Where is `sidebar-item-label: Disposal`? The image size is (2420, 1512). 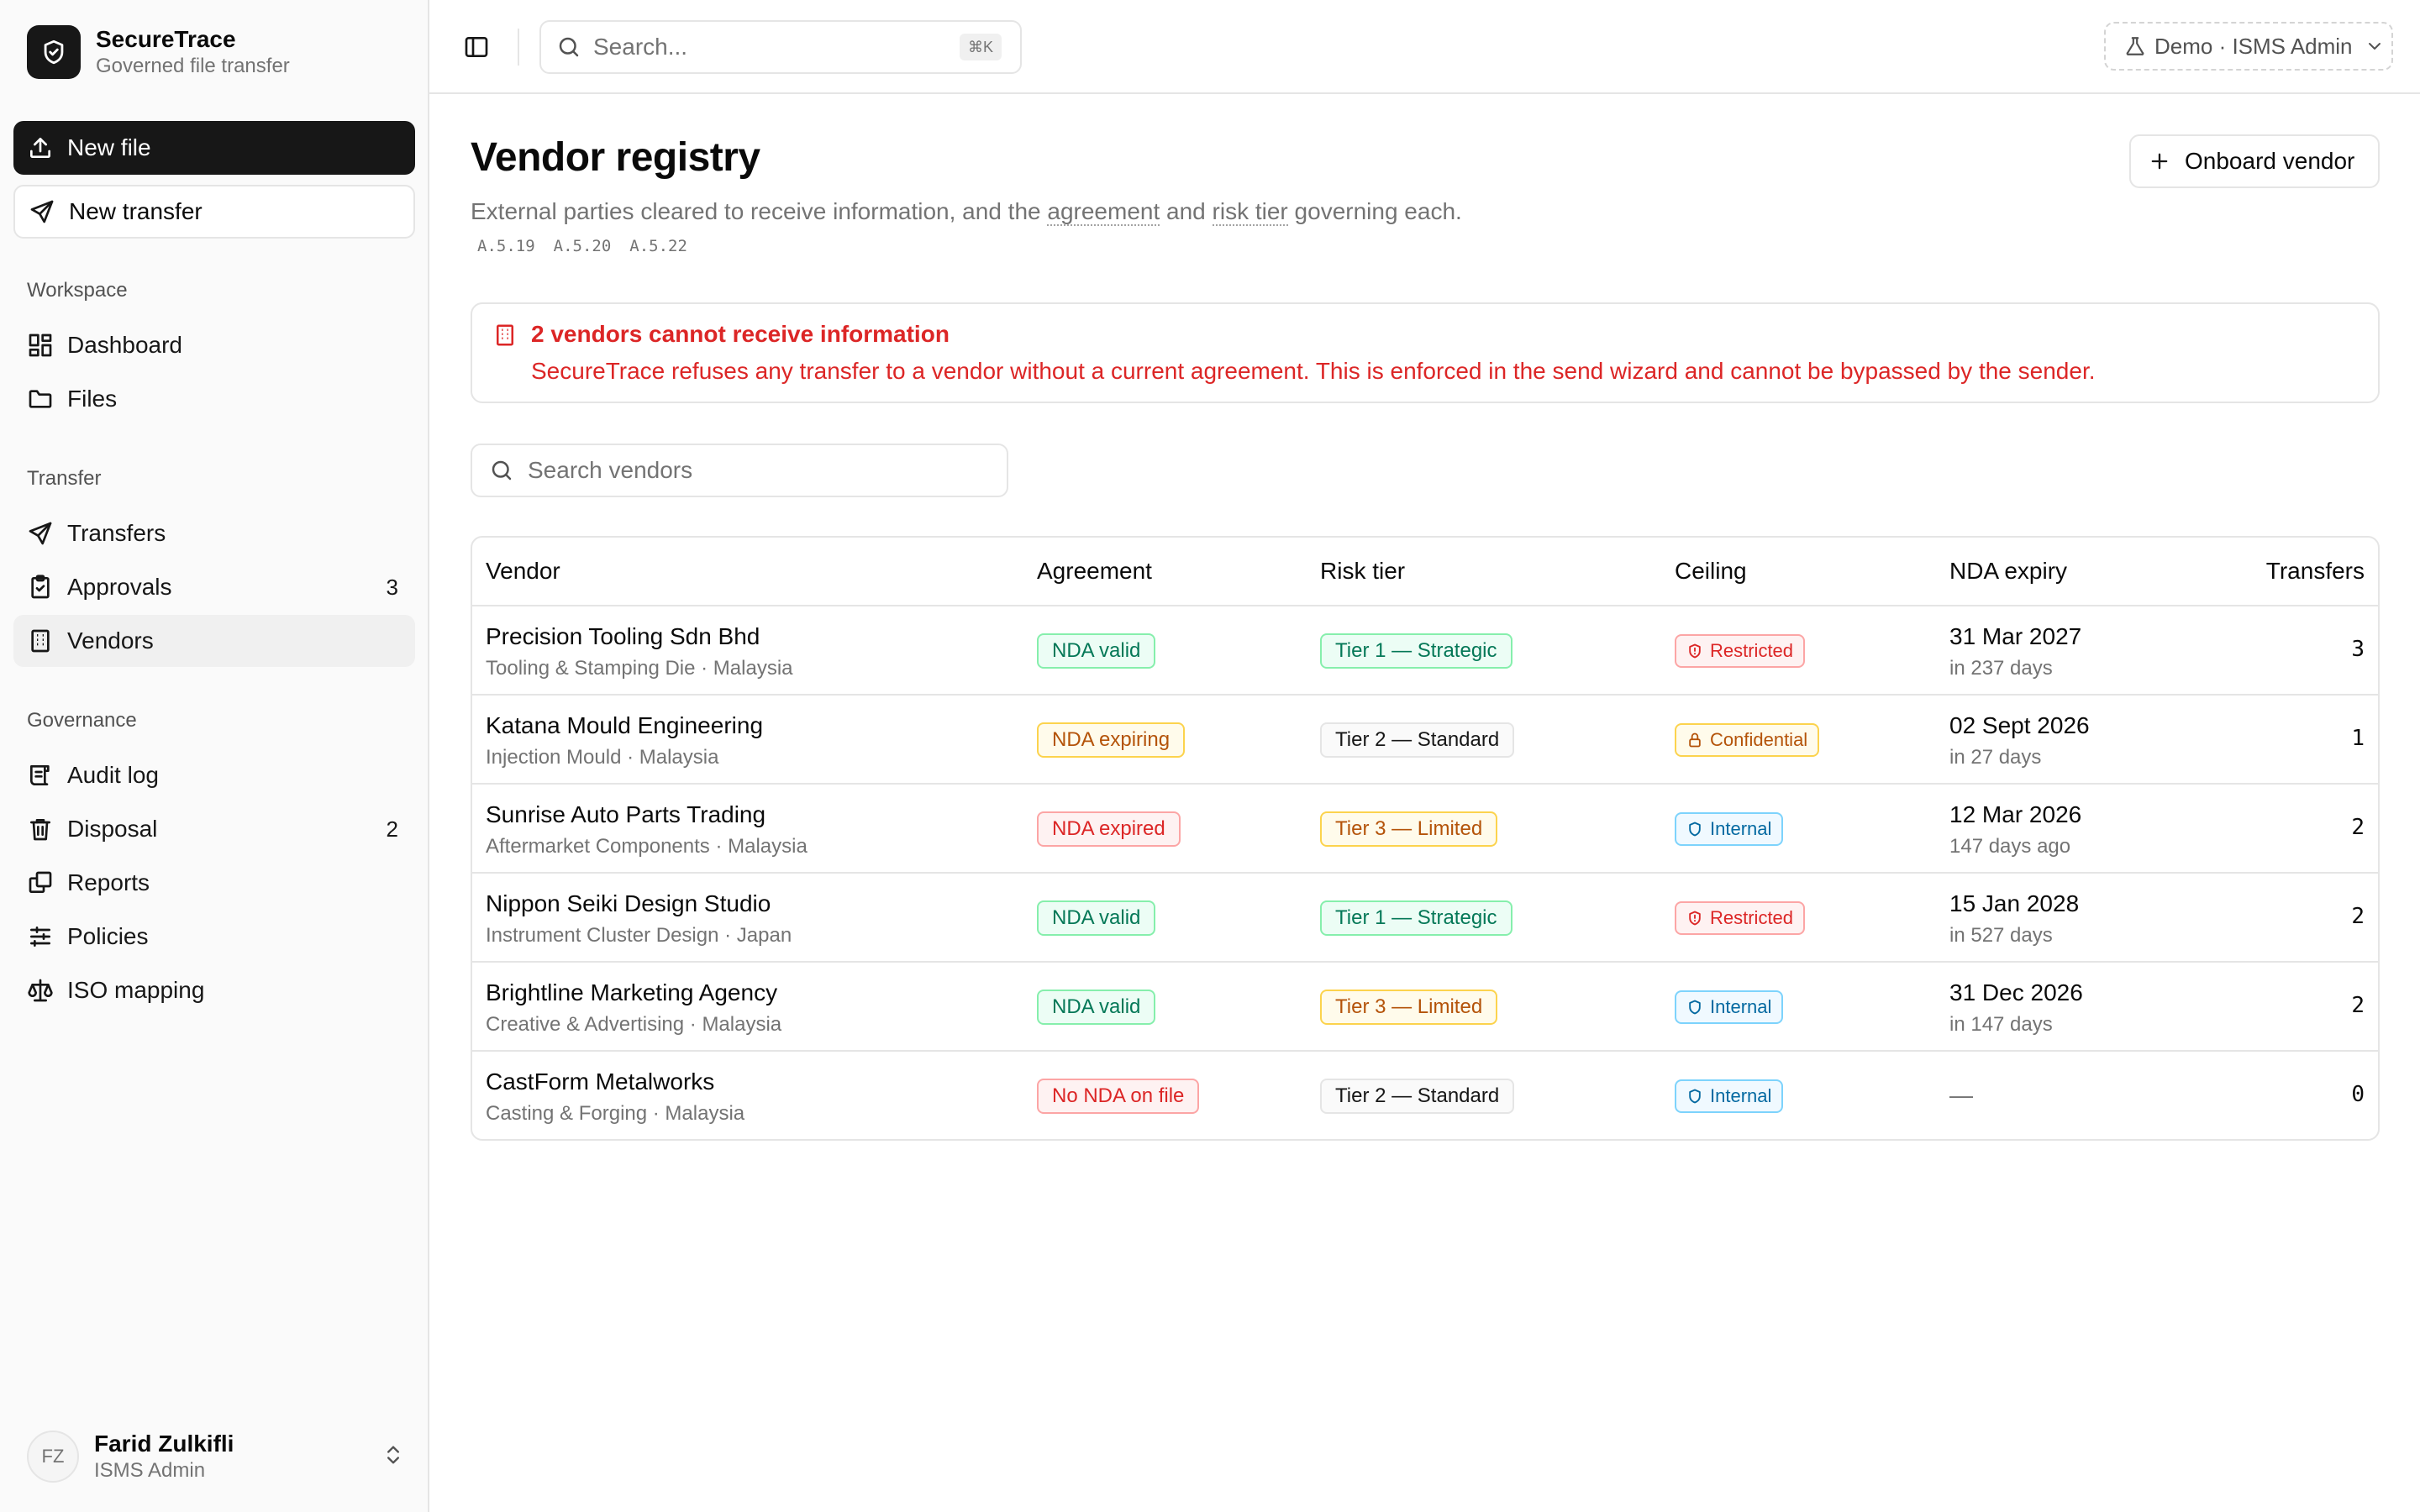
sidebar-item-label: Disposal is located at coordinates (113, 829).